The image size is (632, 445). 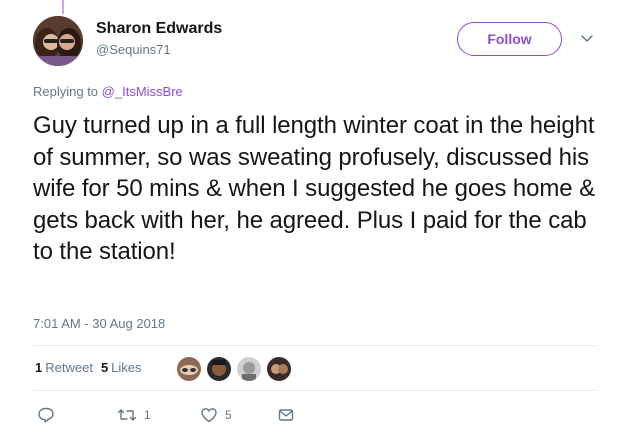 I want to click on like-count: 5, so click(x=228, y=415).